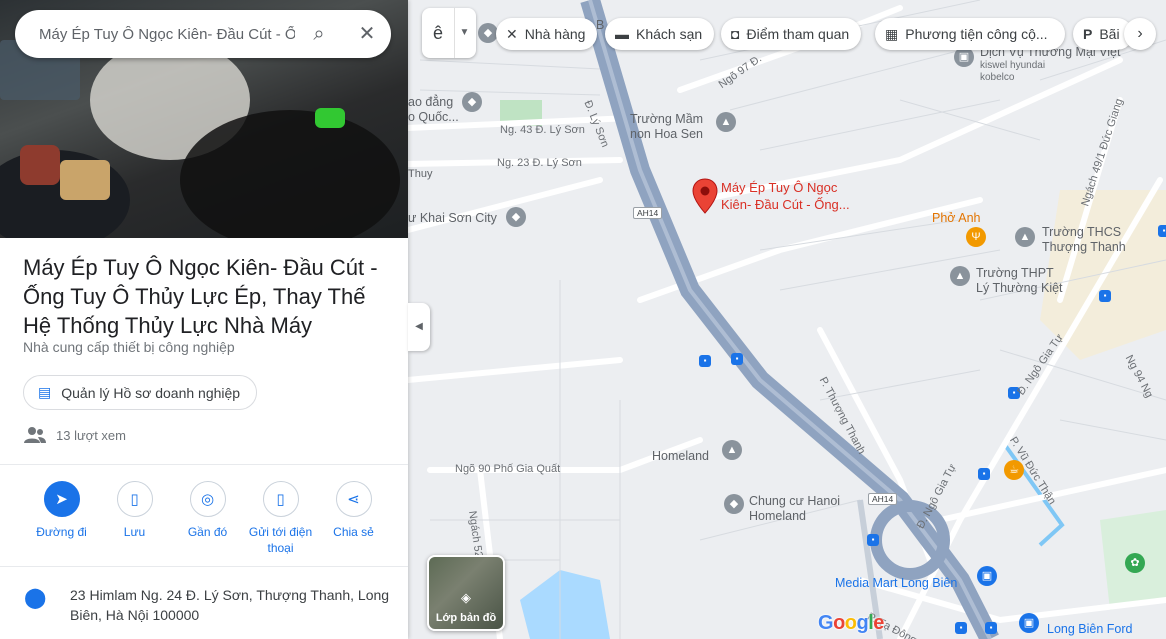  Describe the element at coordinates (896, 583) in the screenshot. I see `poi-label: Media Mart Long Biên` at that location.